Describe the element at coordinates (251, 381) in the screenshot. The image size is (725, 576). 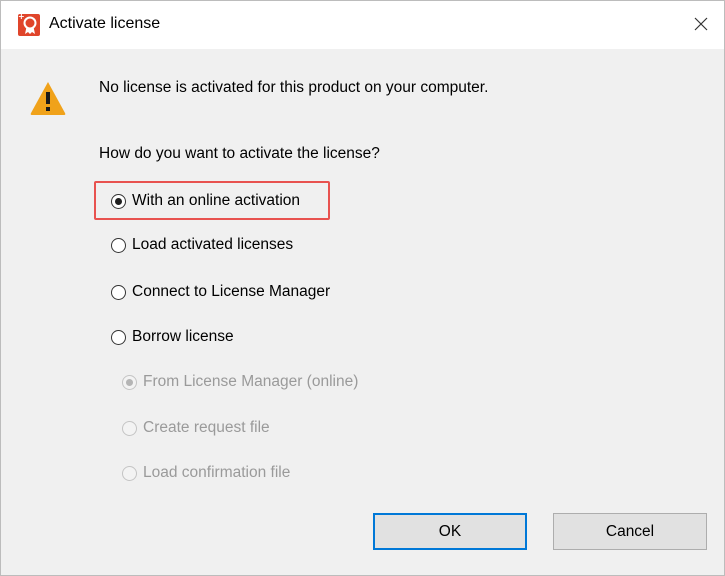
I see `radio-label: From License Manager (online)` at that location.